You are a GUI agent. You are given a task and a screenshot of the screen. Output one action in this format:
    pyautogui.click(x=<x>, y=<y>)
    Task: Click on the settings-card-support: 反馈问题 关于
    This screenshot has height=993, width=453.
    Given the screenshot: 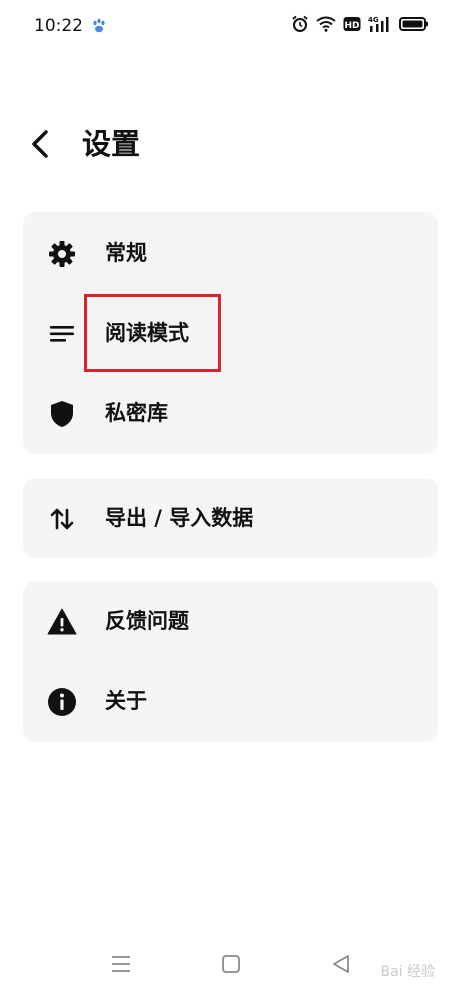 What is the action you would take?
    pyautogui.click(x=230, y=661)
    